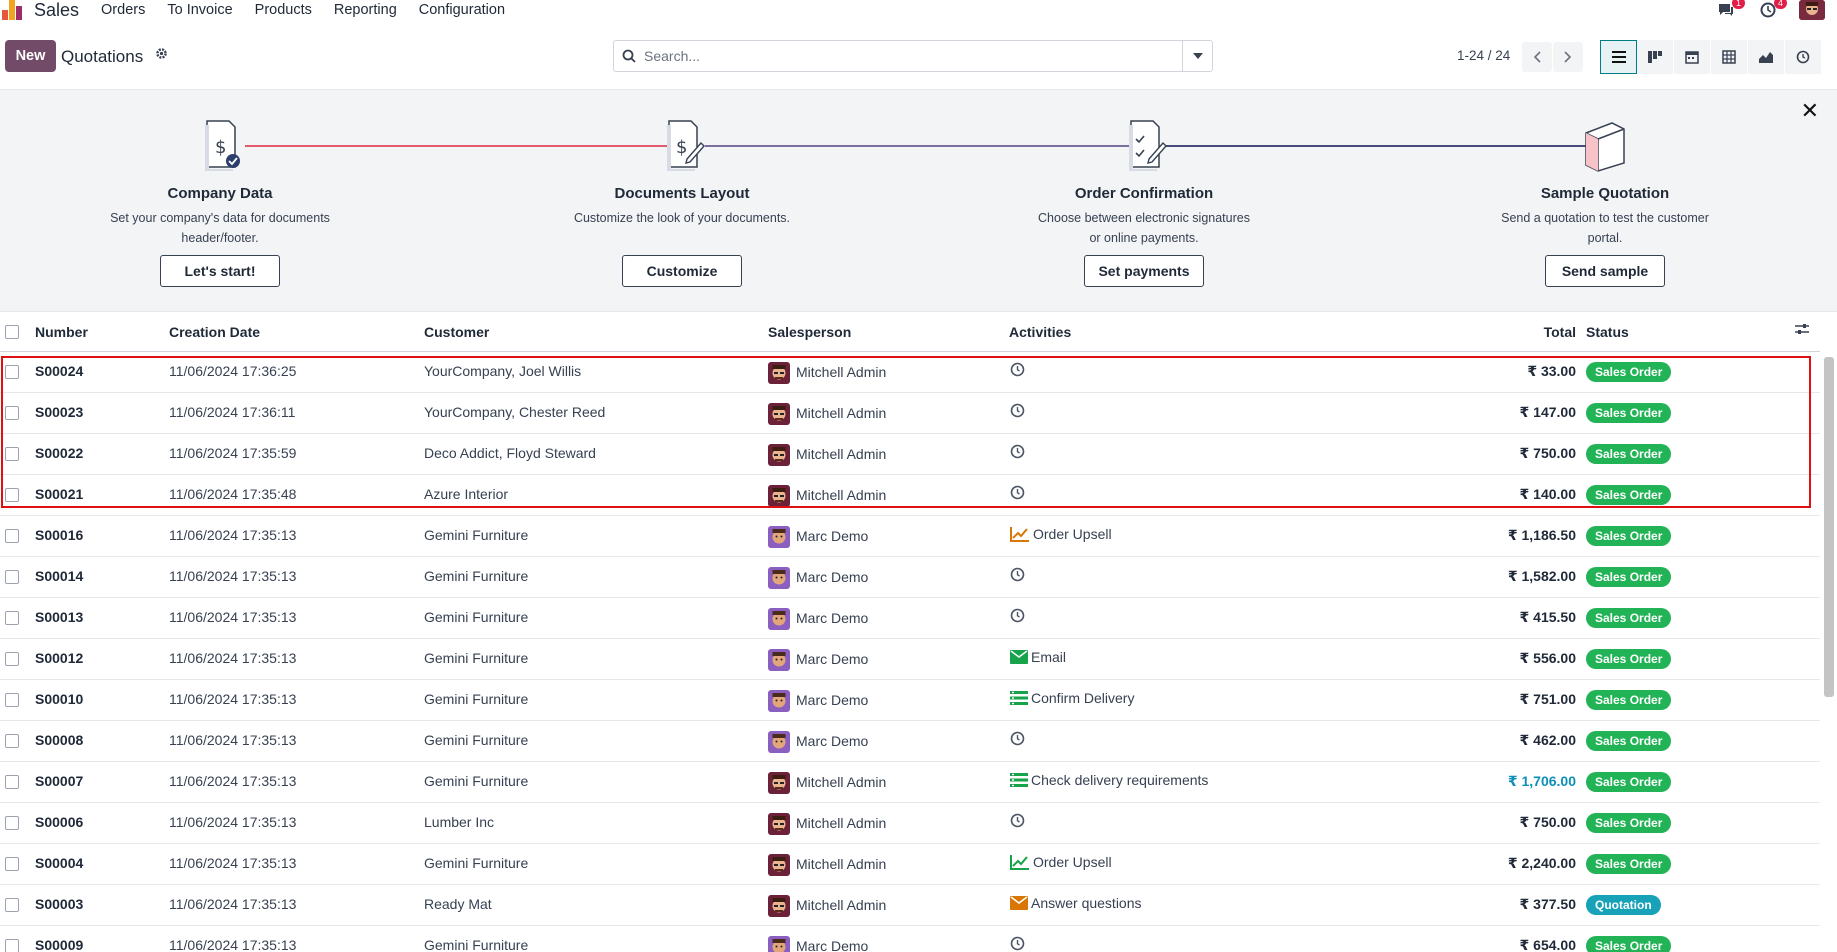  Describe the element at coordinates (913, 56) in the screenshot. I see `search-input` at that location.